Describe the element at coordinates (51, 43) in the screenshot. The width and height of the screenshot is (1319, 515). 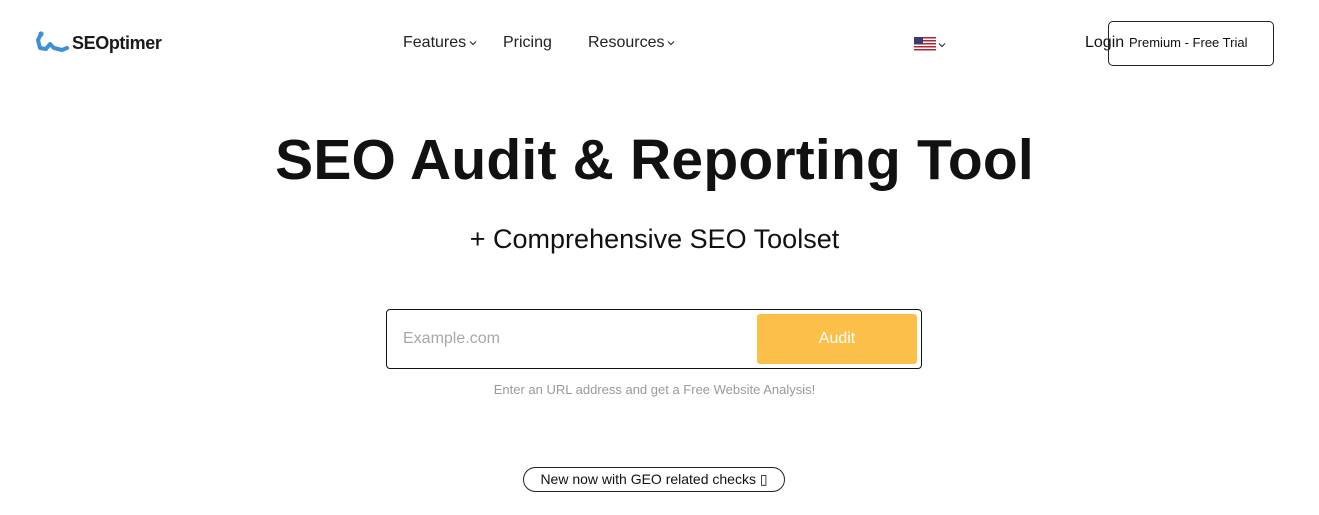
I see `seoptimer-logo-icon` at that location.